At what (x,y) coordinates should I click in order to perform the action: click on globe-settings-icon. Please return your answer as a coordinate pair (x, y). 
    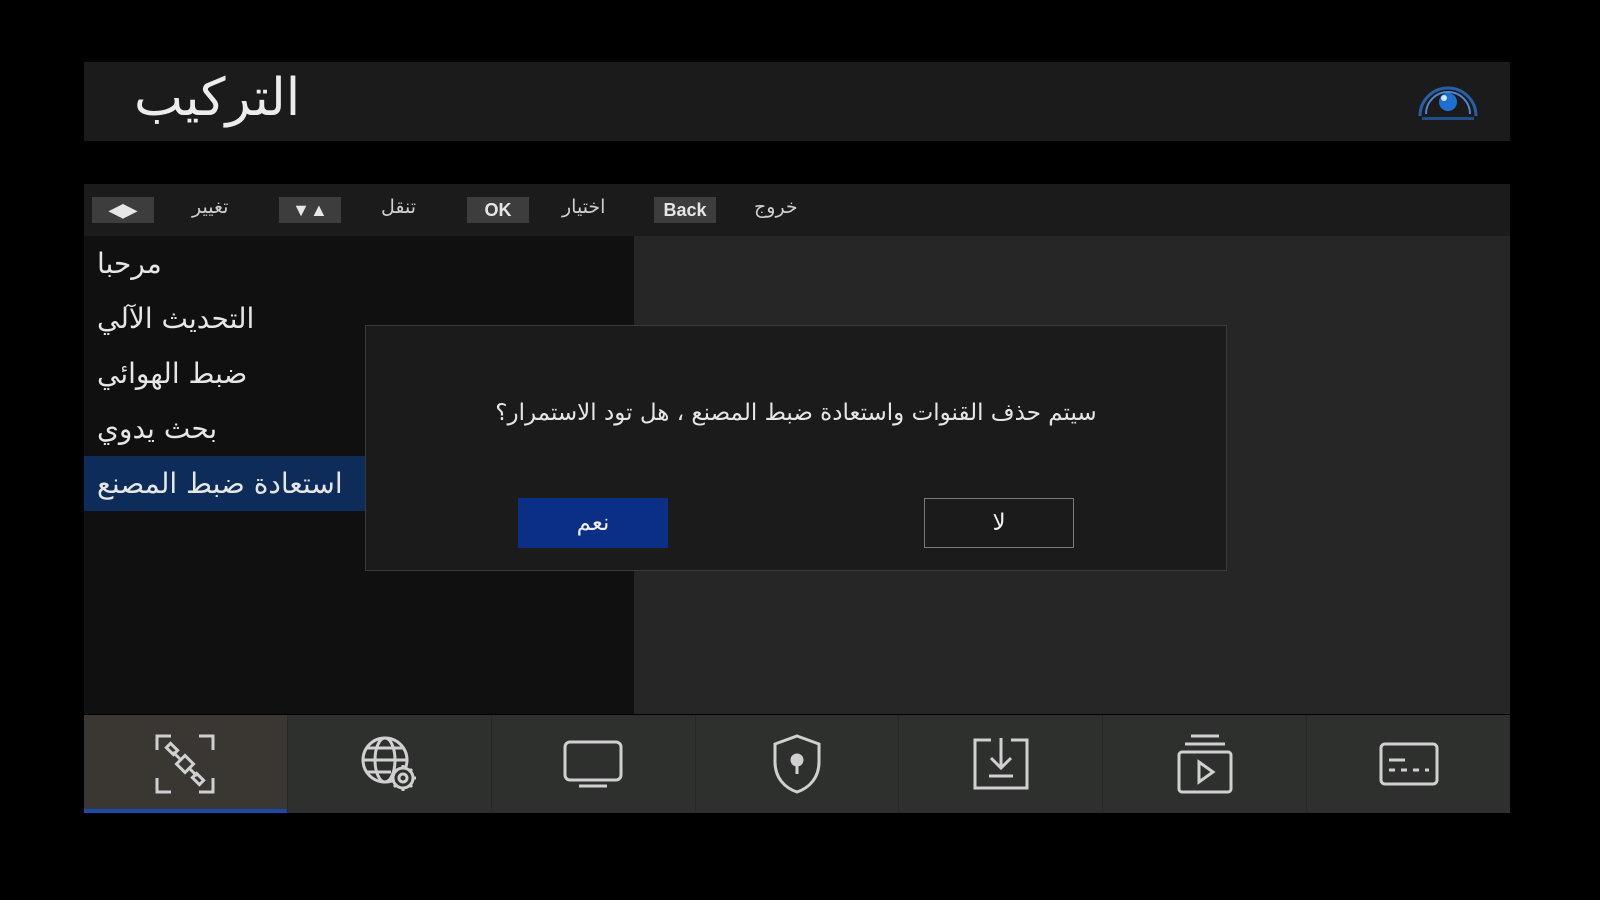
    Looking at the image, I should click on (389, 763).